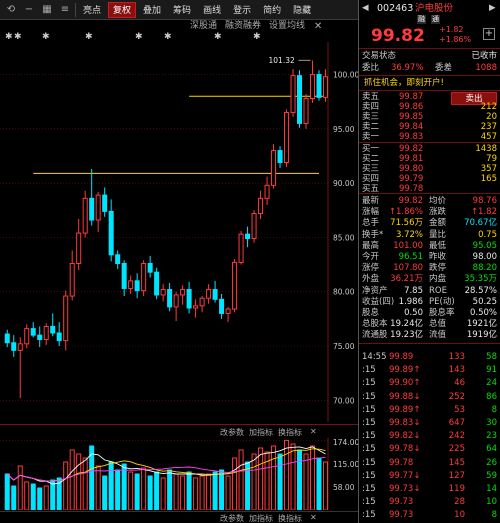 This screenshot has width=500, height=523. What do you see at coordinates (290, 518) in the screenshot?
I see `bottom-switch-indicator: 换指标` at bounding box center [290, 518].